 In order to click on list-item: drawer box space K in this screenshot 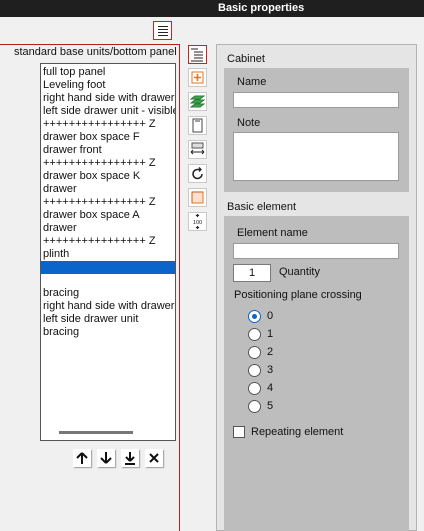, I will do `click(108, 176)`.